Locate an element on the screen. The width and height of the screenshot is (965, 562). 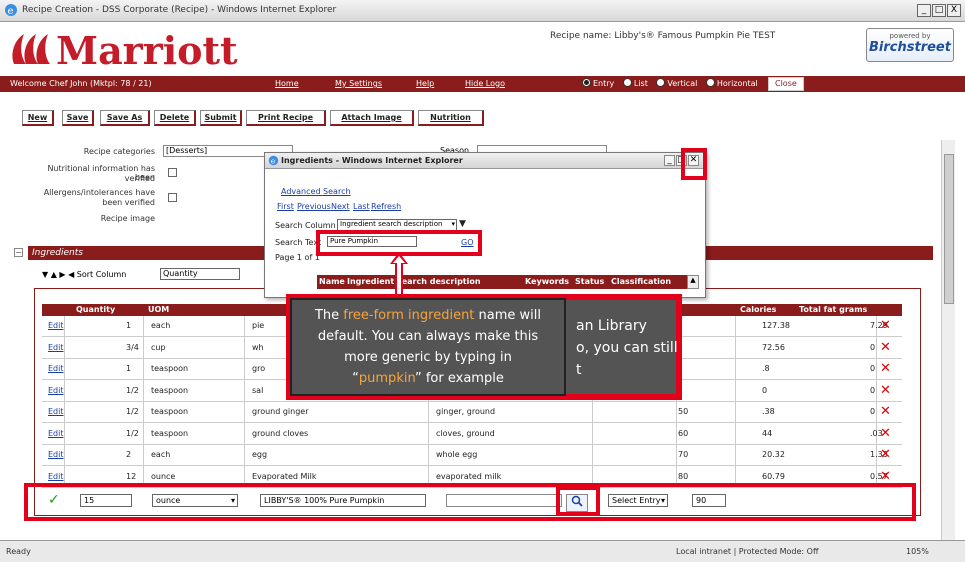
radio-horizontal: Horizontal is located at coordinates (731, 83).